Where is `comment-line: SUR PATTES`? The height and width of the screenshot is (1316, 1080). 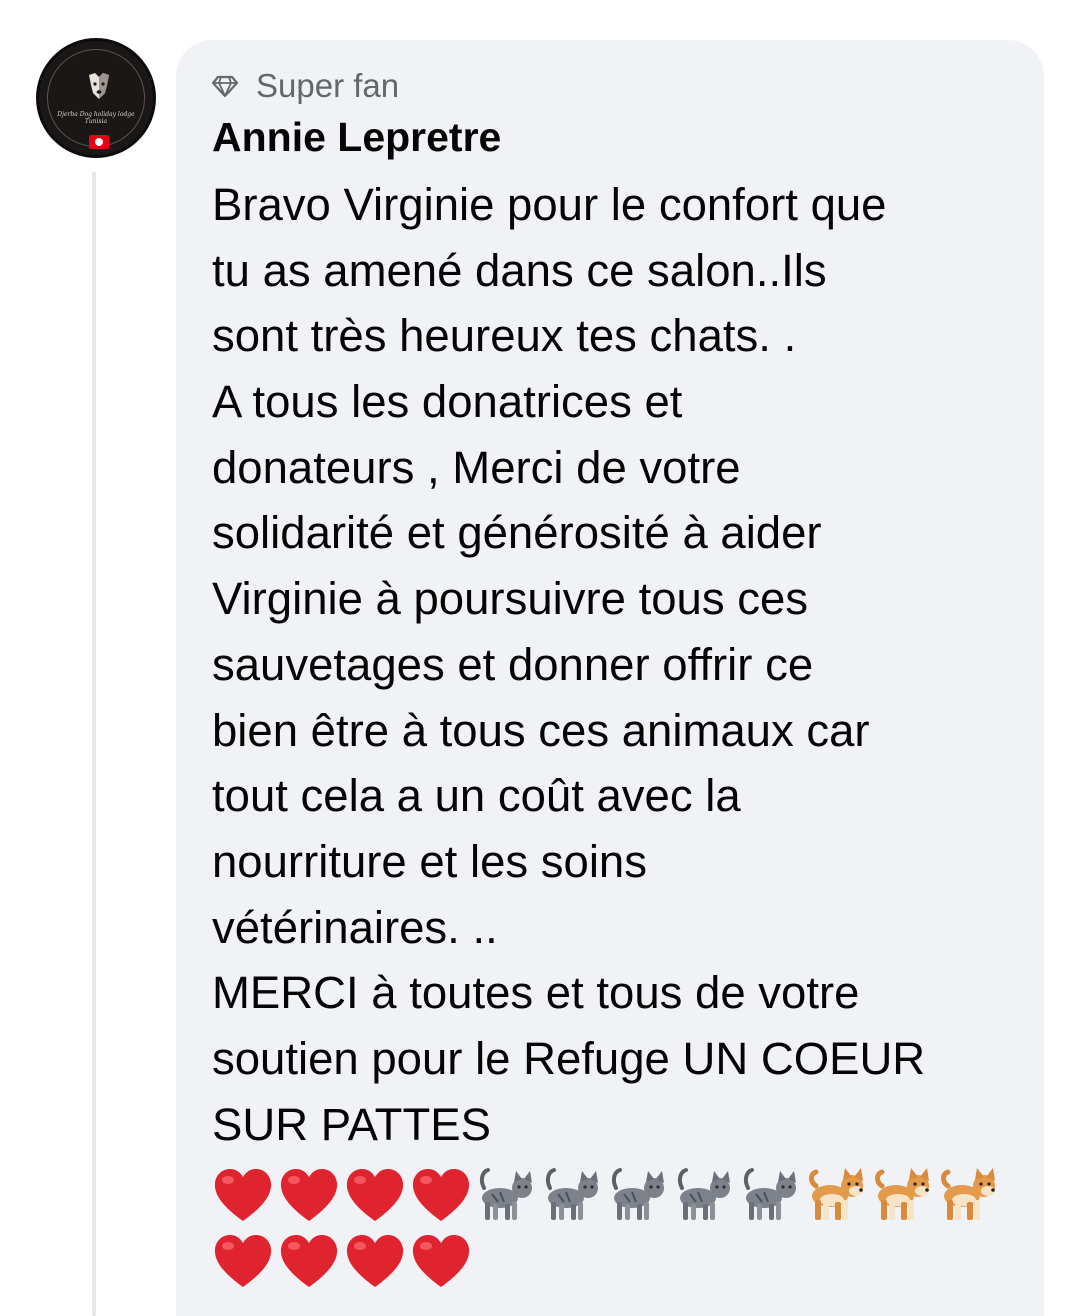 comment-line: SUR PATTES is located at coordinates (351, 1124).